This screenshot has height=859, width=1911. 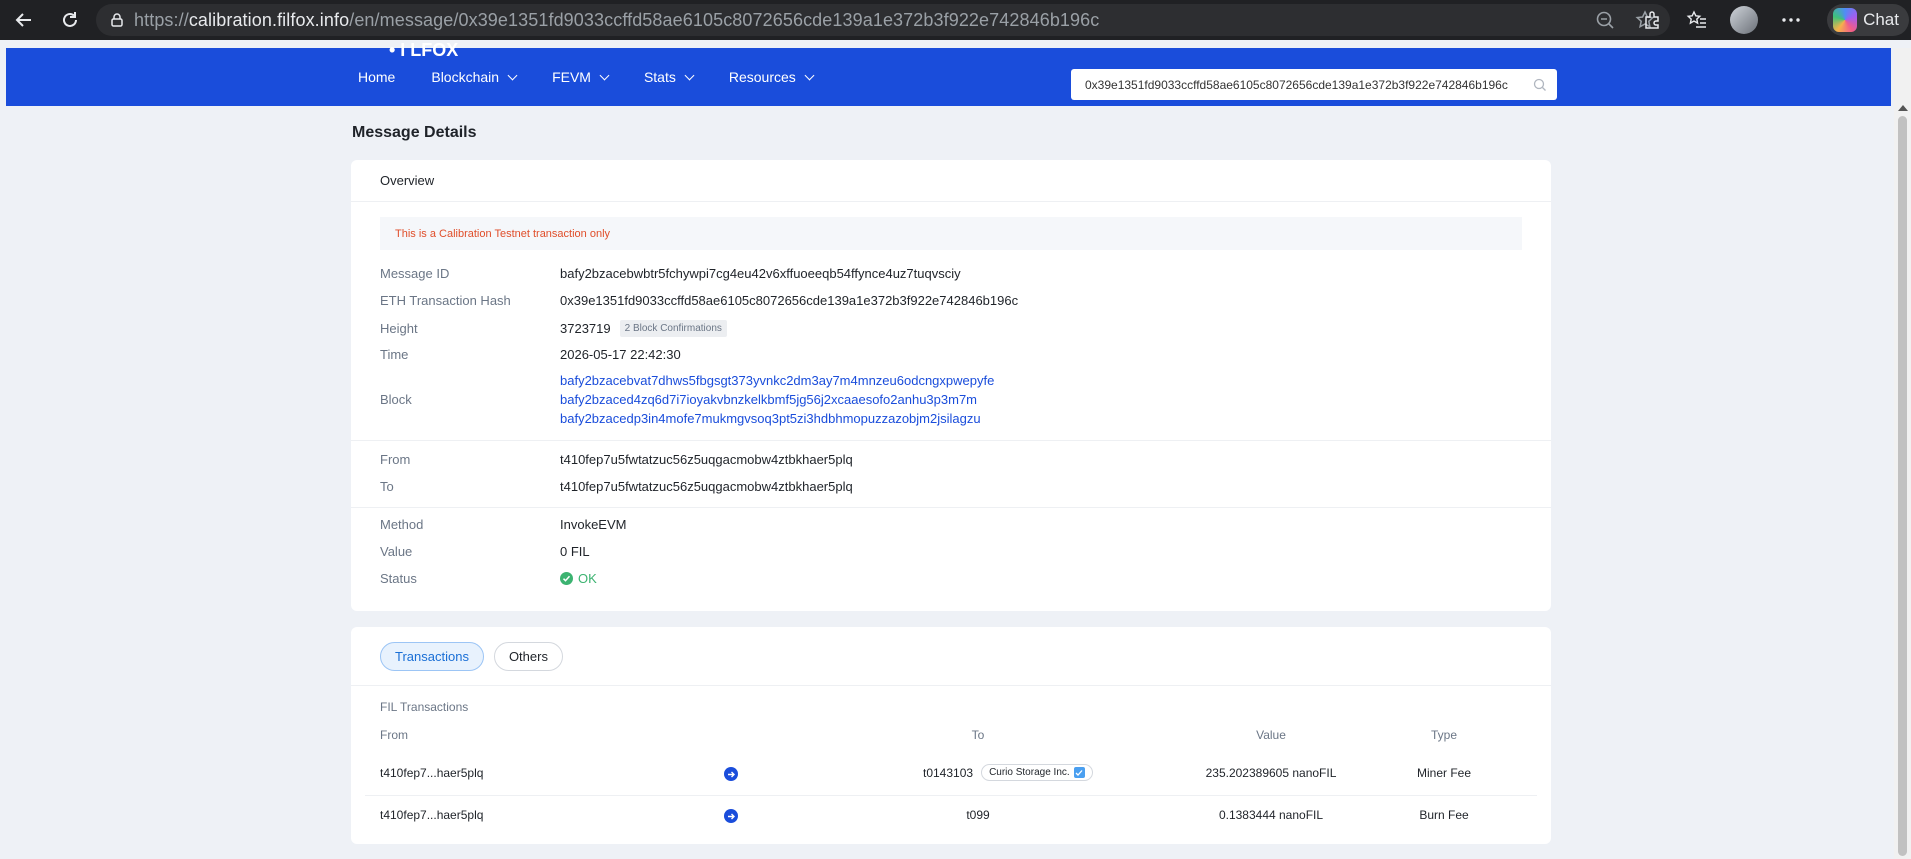 I want to click on nav-blockchain: Blockchain, so click(x=474, y=77).